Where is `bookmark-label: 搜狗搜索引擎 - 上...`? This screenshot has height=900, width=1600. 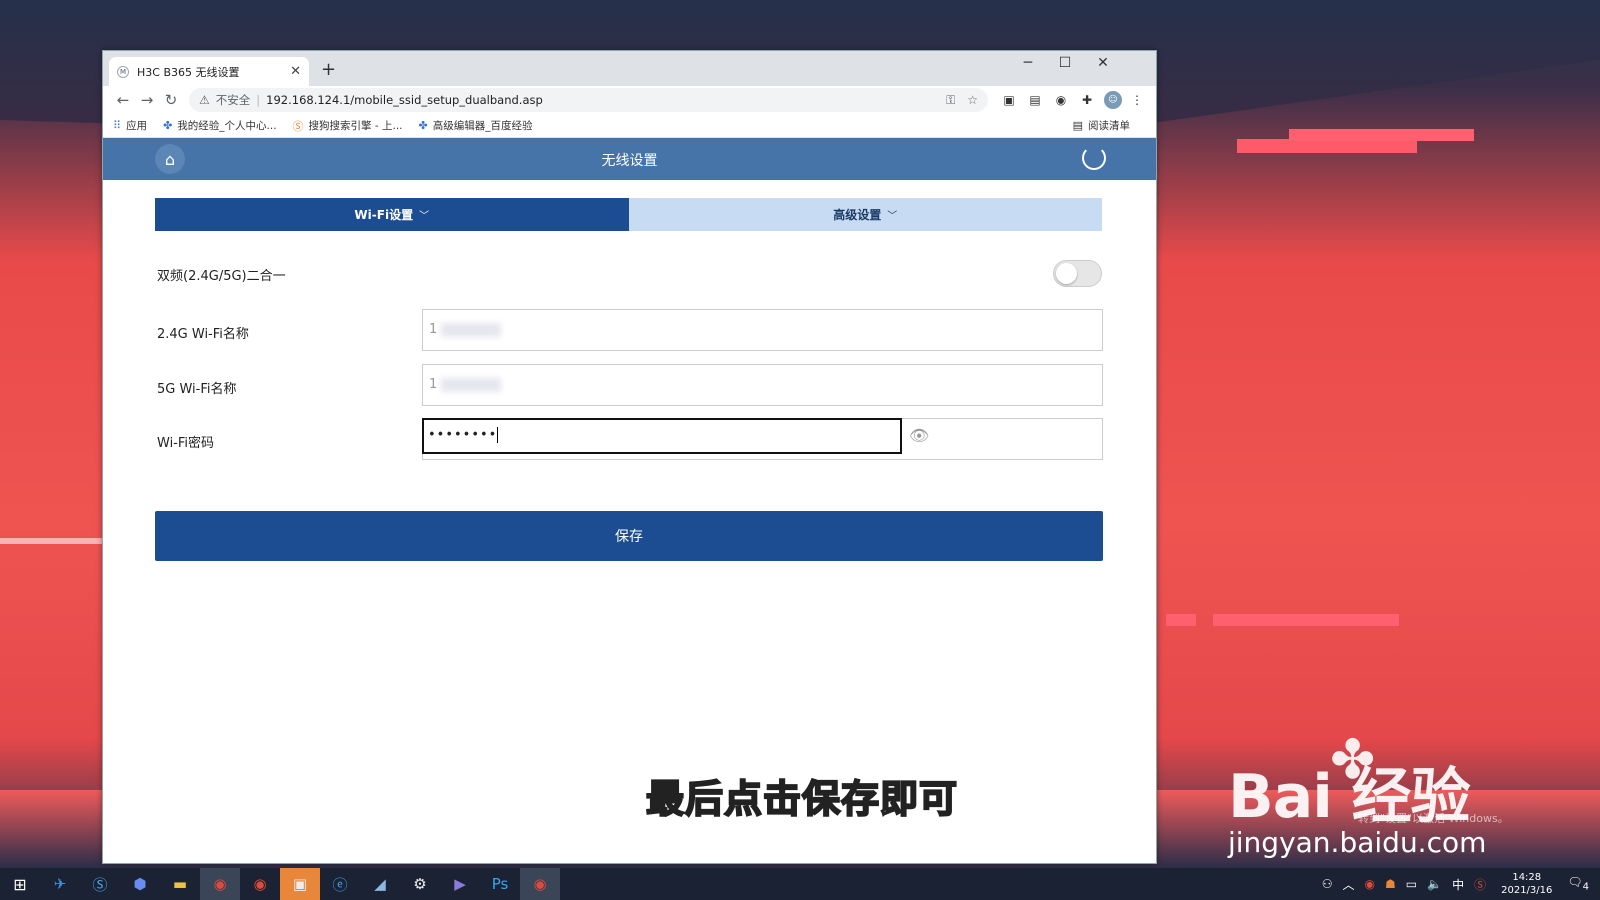 bookmark-label: 搜狗搜索引擎 - 上... is located at coordinates (355, 126).